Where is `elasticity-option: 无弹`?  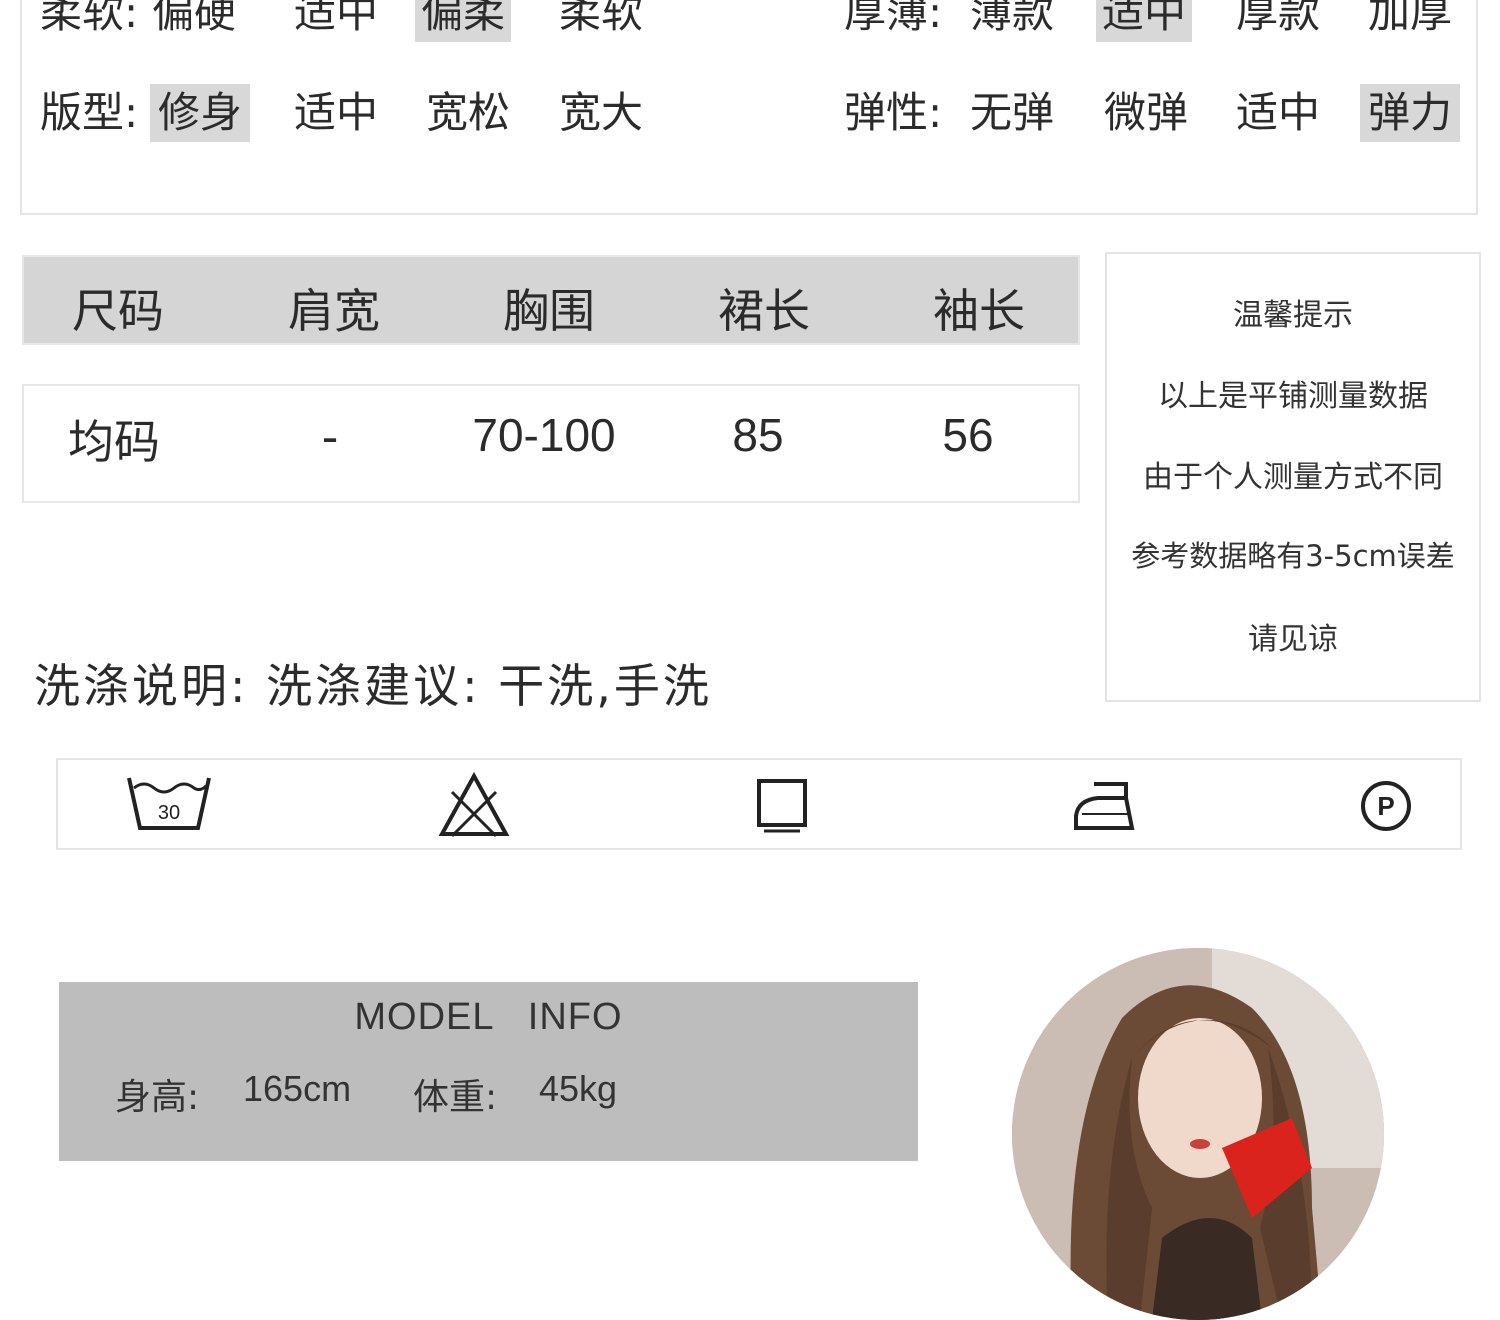
elasticity-option: 无弹 is located at coordinates (1012, 112).